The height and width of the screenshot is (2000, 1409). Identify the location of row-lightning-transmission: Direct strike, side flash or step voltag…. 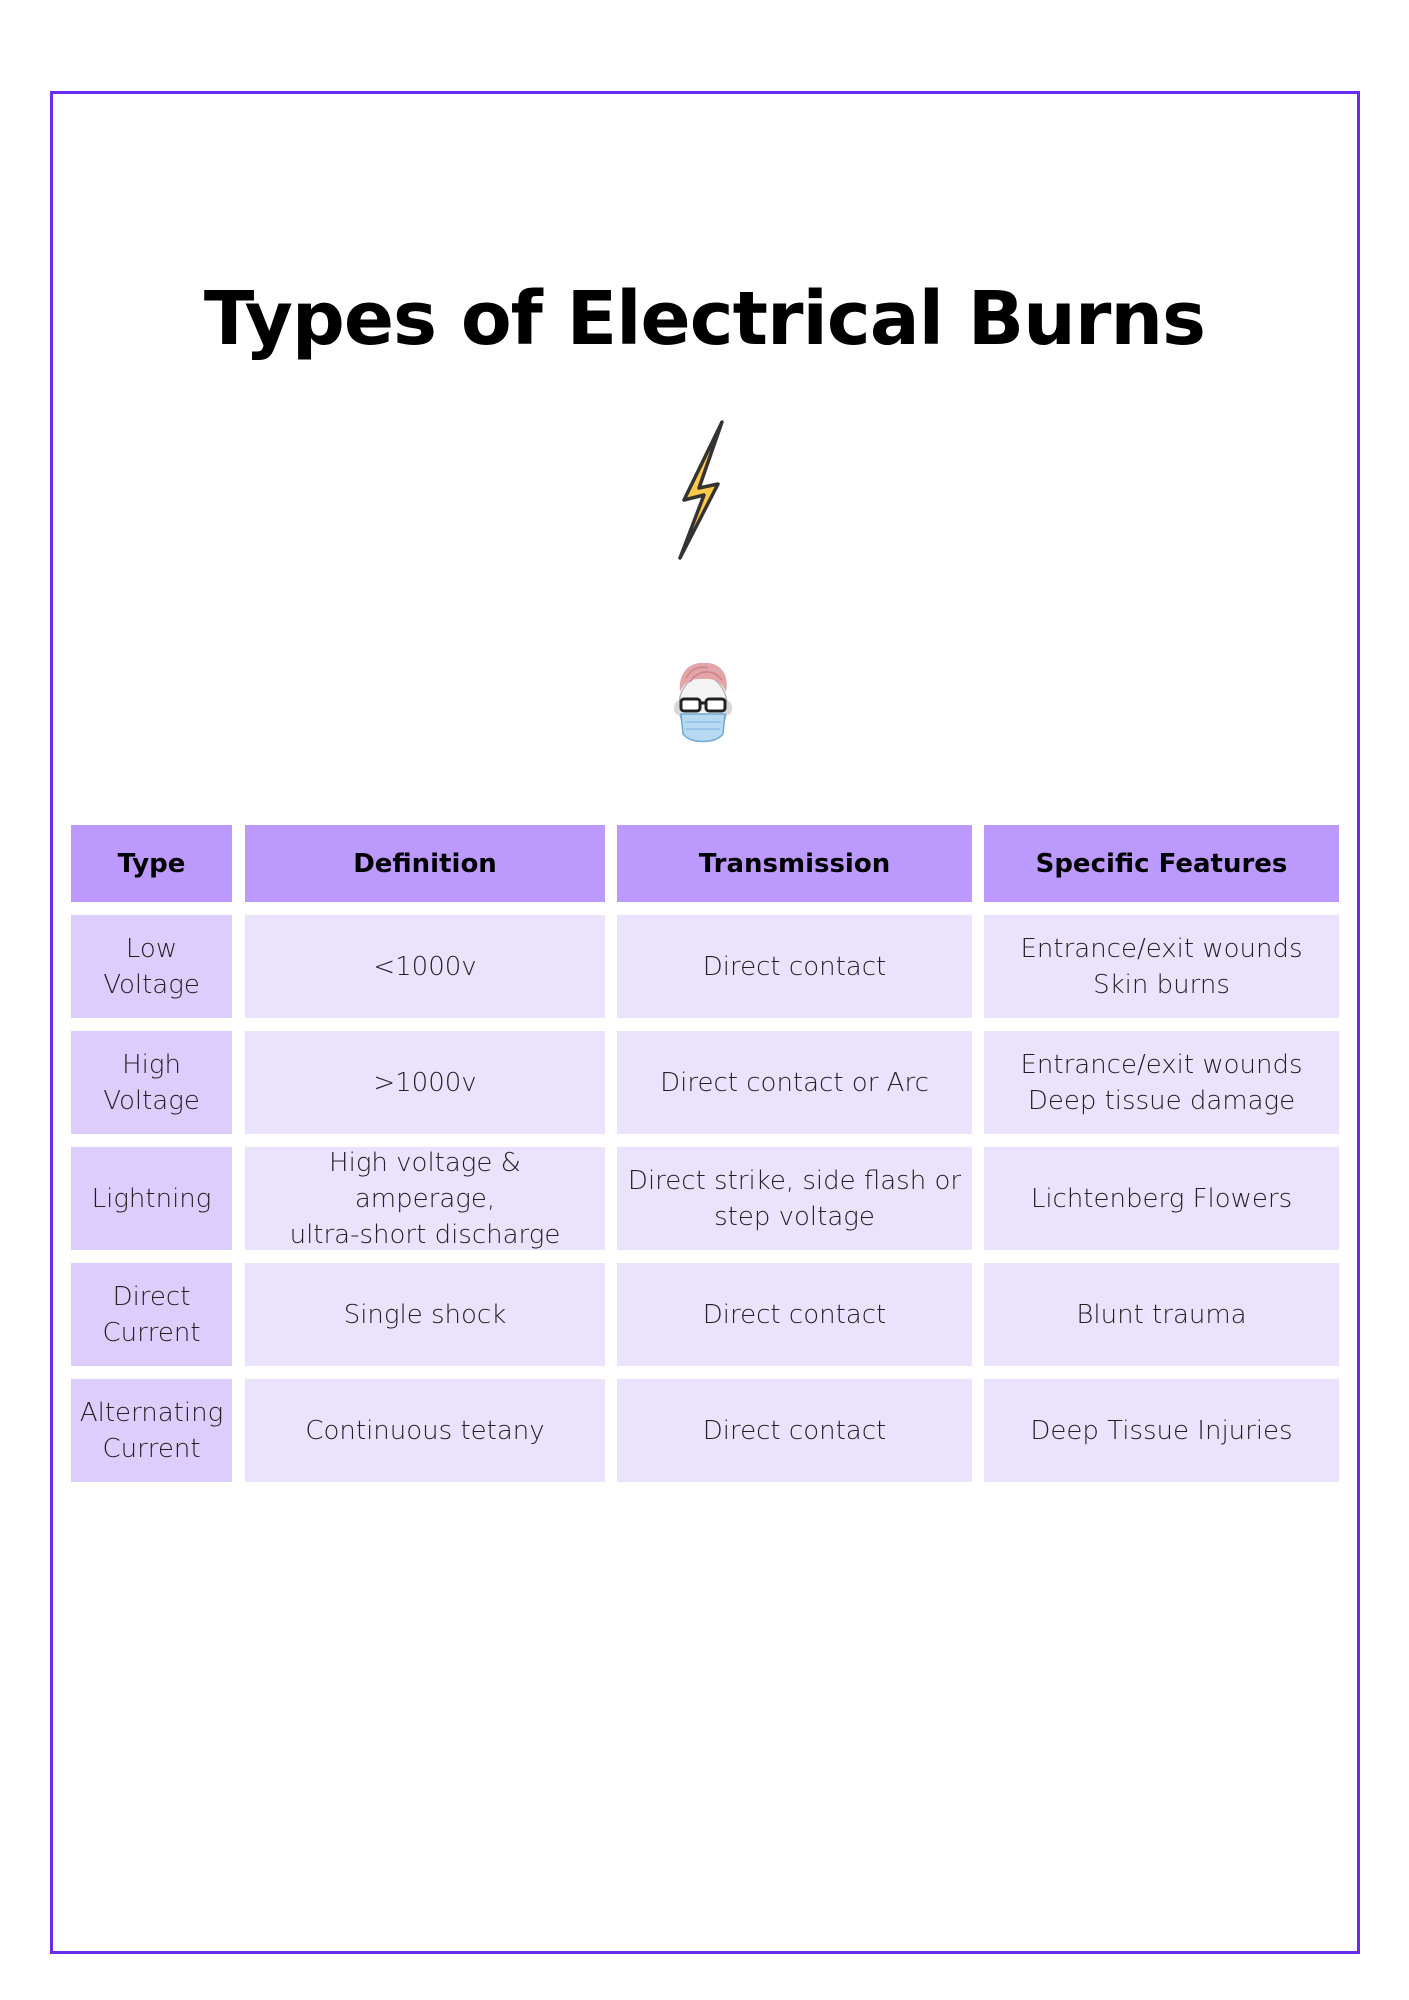
(794, 1198).